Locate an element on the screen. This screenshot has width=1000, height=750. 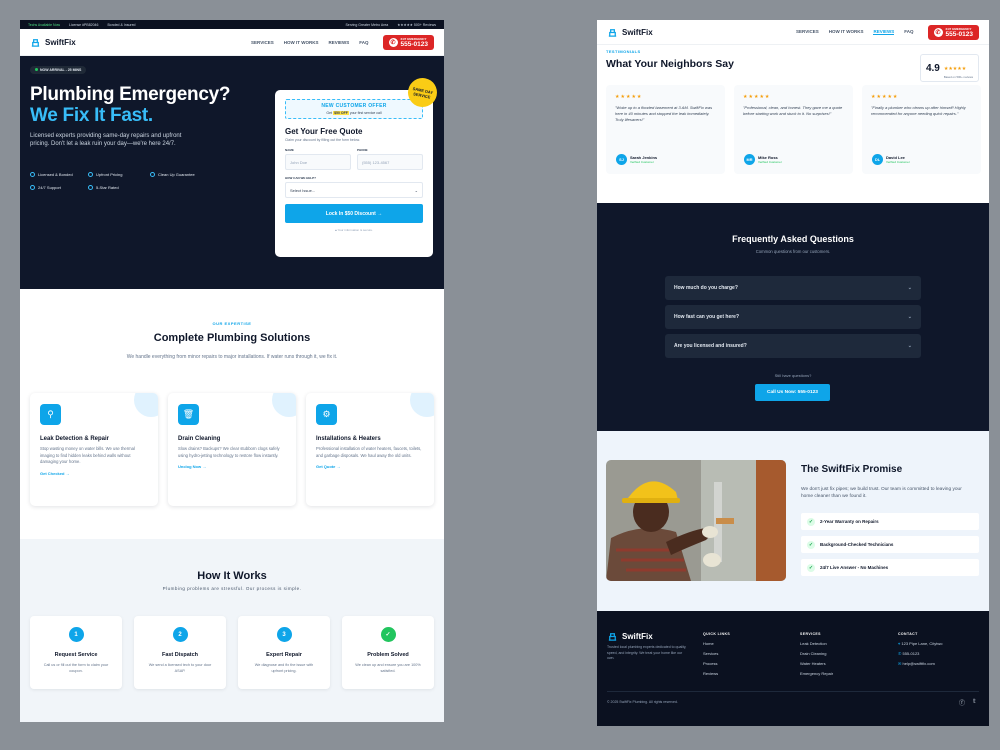
quote-title: Get Your Free Quote is located at coordinates (324, 131).